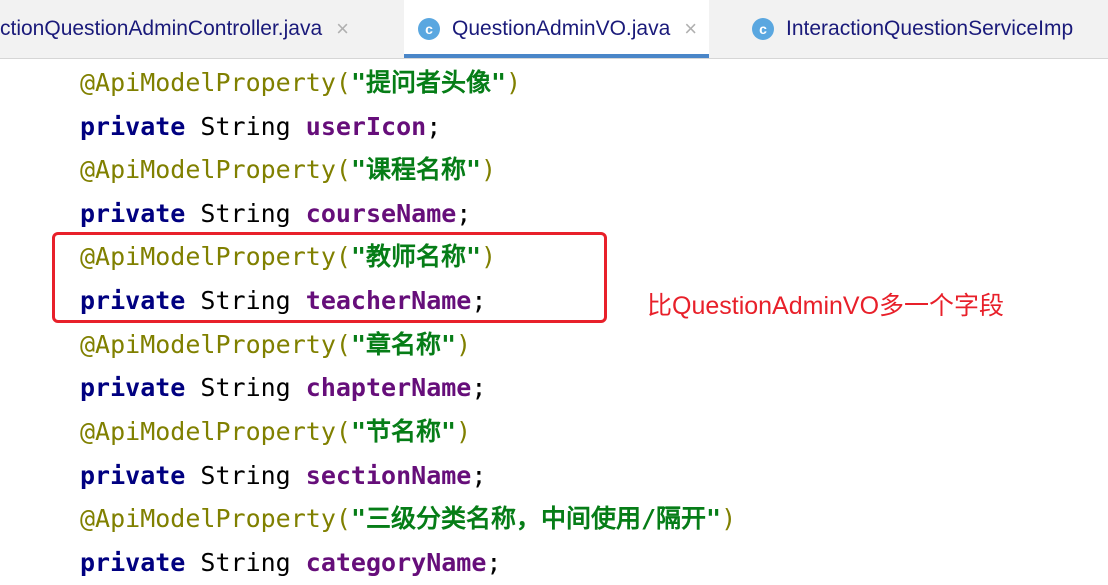  I want to click on callout-note: 比QuestionAdminVO多一个字段, so click(826, 306).